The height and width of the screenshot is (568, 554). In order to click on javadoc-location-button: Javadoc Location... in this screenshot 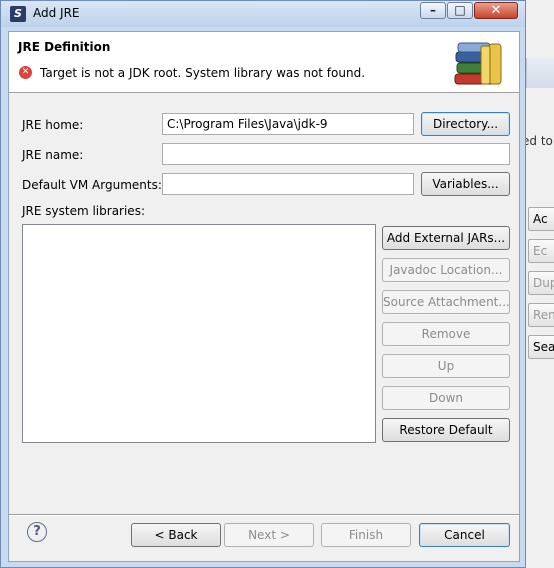, I will do `click(446, 270)`.